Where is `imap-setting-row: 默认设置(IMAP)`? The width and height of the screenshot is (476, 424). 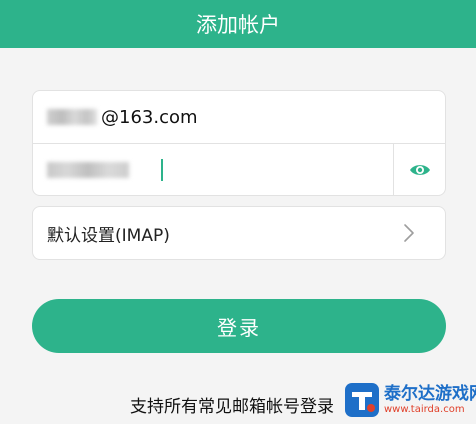 imap-setting-row: 默认设置(IMAP) is located at coordinates (239, 233).